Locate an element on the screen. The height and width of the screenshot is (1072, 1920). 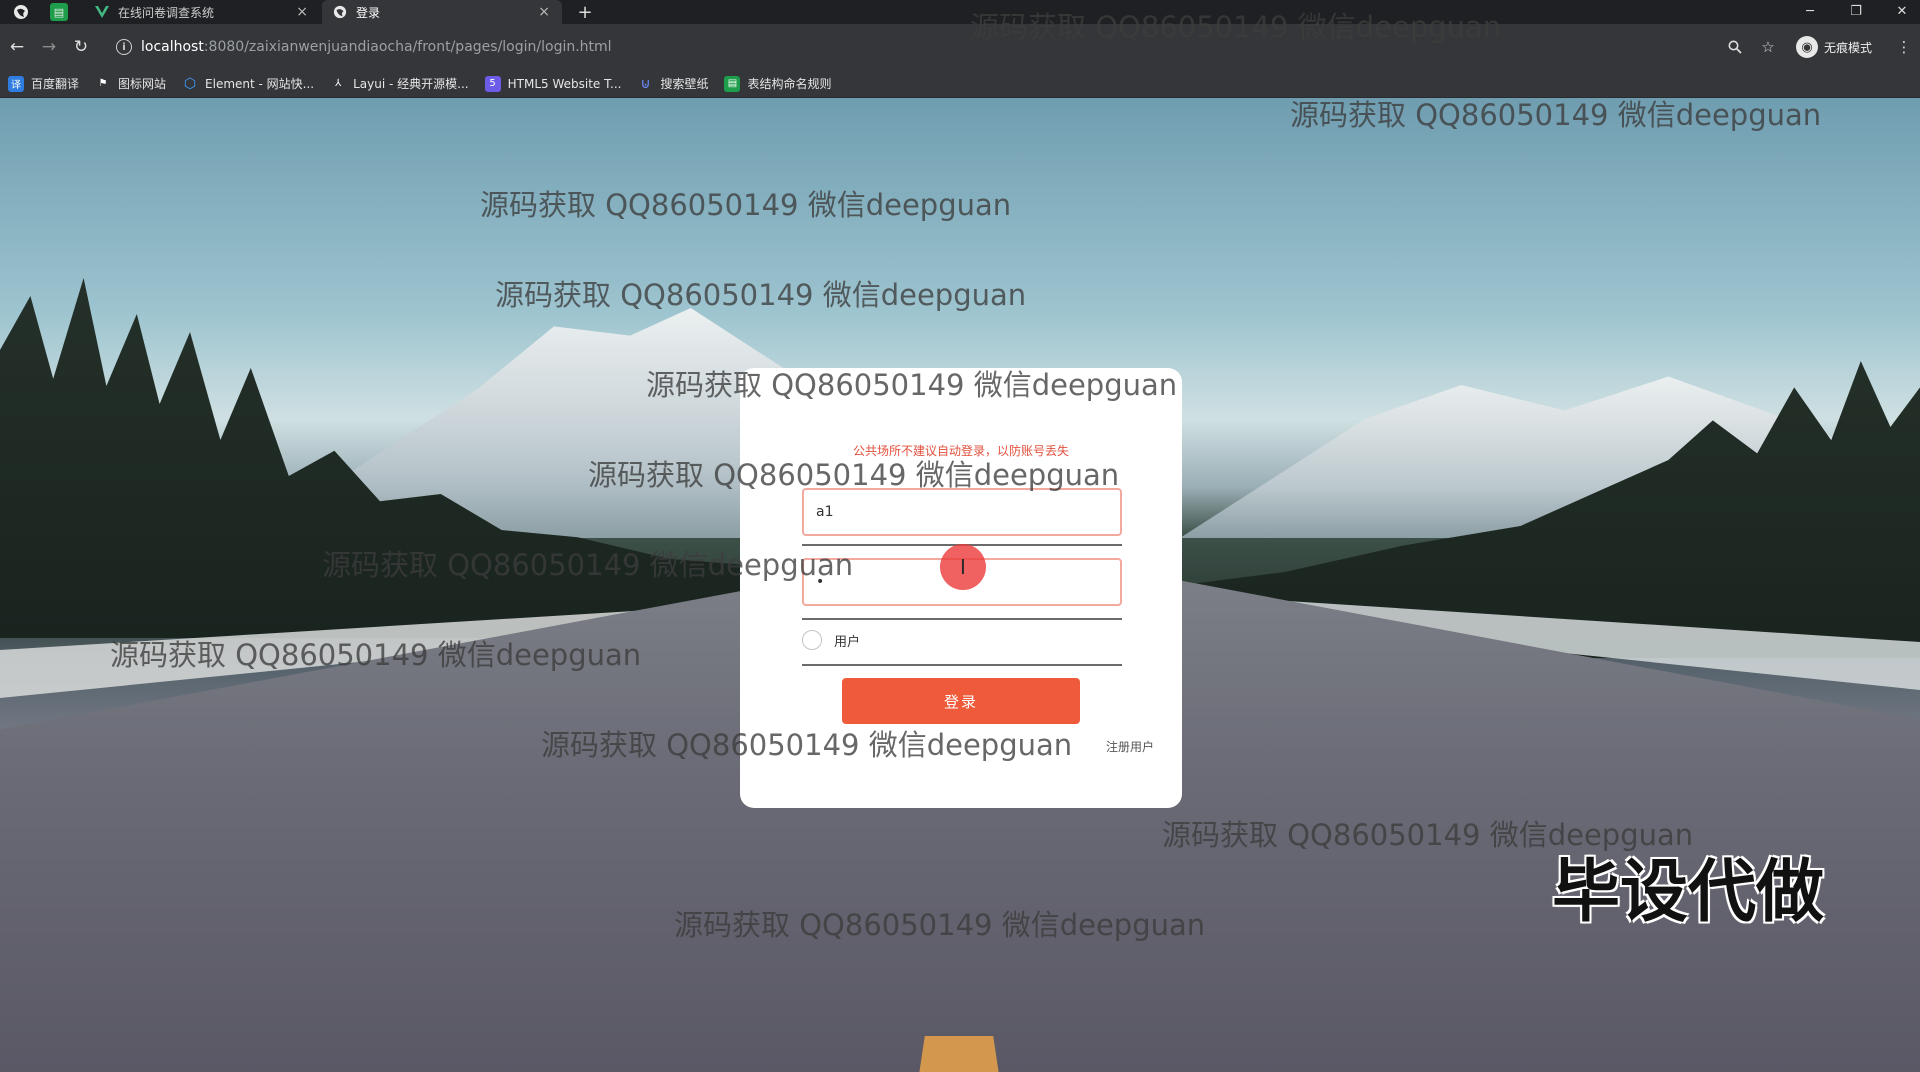
new-tab-button: + is located at coordinates (585, 12).